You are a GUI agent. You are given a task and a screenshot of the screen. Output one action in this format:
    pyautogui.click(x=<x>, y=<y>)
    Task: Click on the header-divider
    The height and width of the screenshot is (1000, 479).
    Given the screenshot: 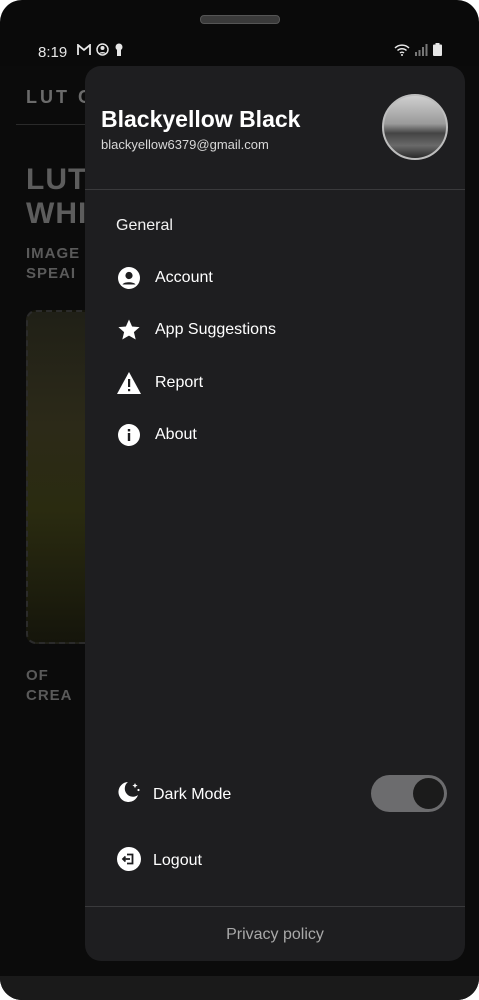 What is the action you would take?
    pyautogui.click(x=275, y=189)
    